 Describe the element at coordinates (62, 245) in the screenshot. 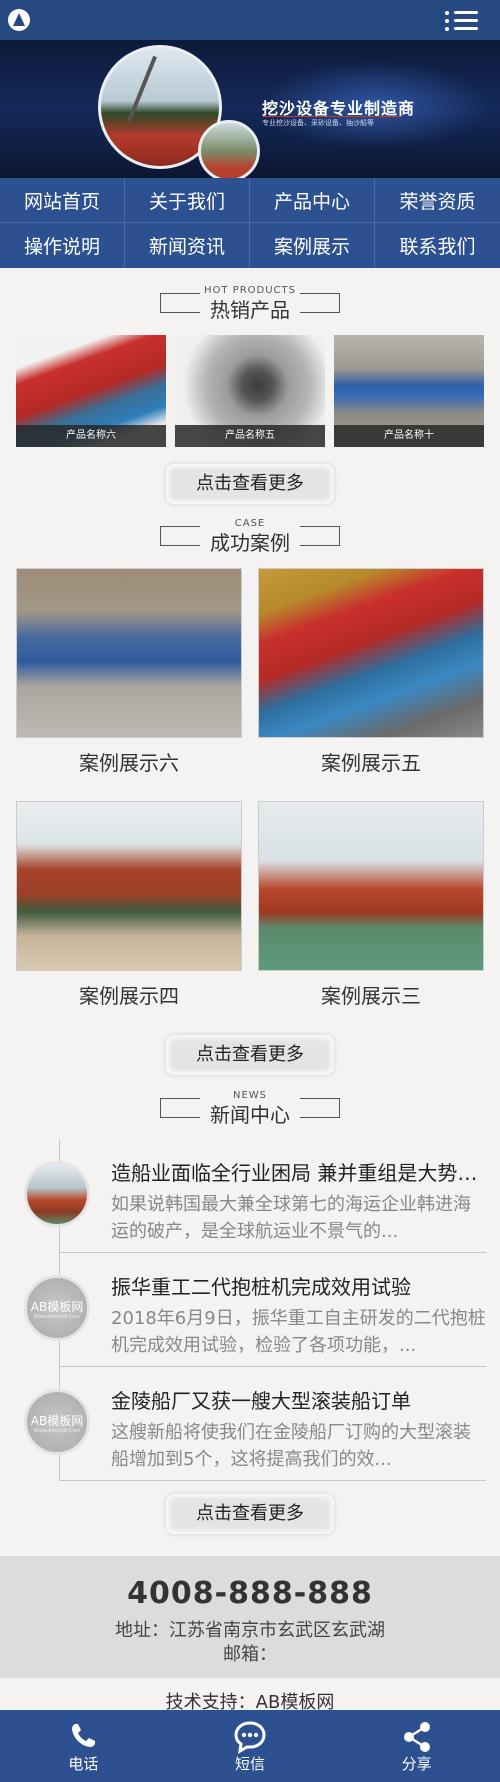

I see `nav-item-guide: 操作说明` at that location.